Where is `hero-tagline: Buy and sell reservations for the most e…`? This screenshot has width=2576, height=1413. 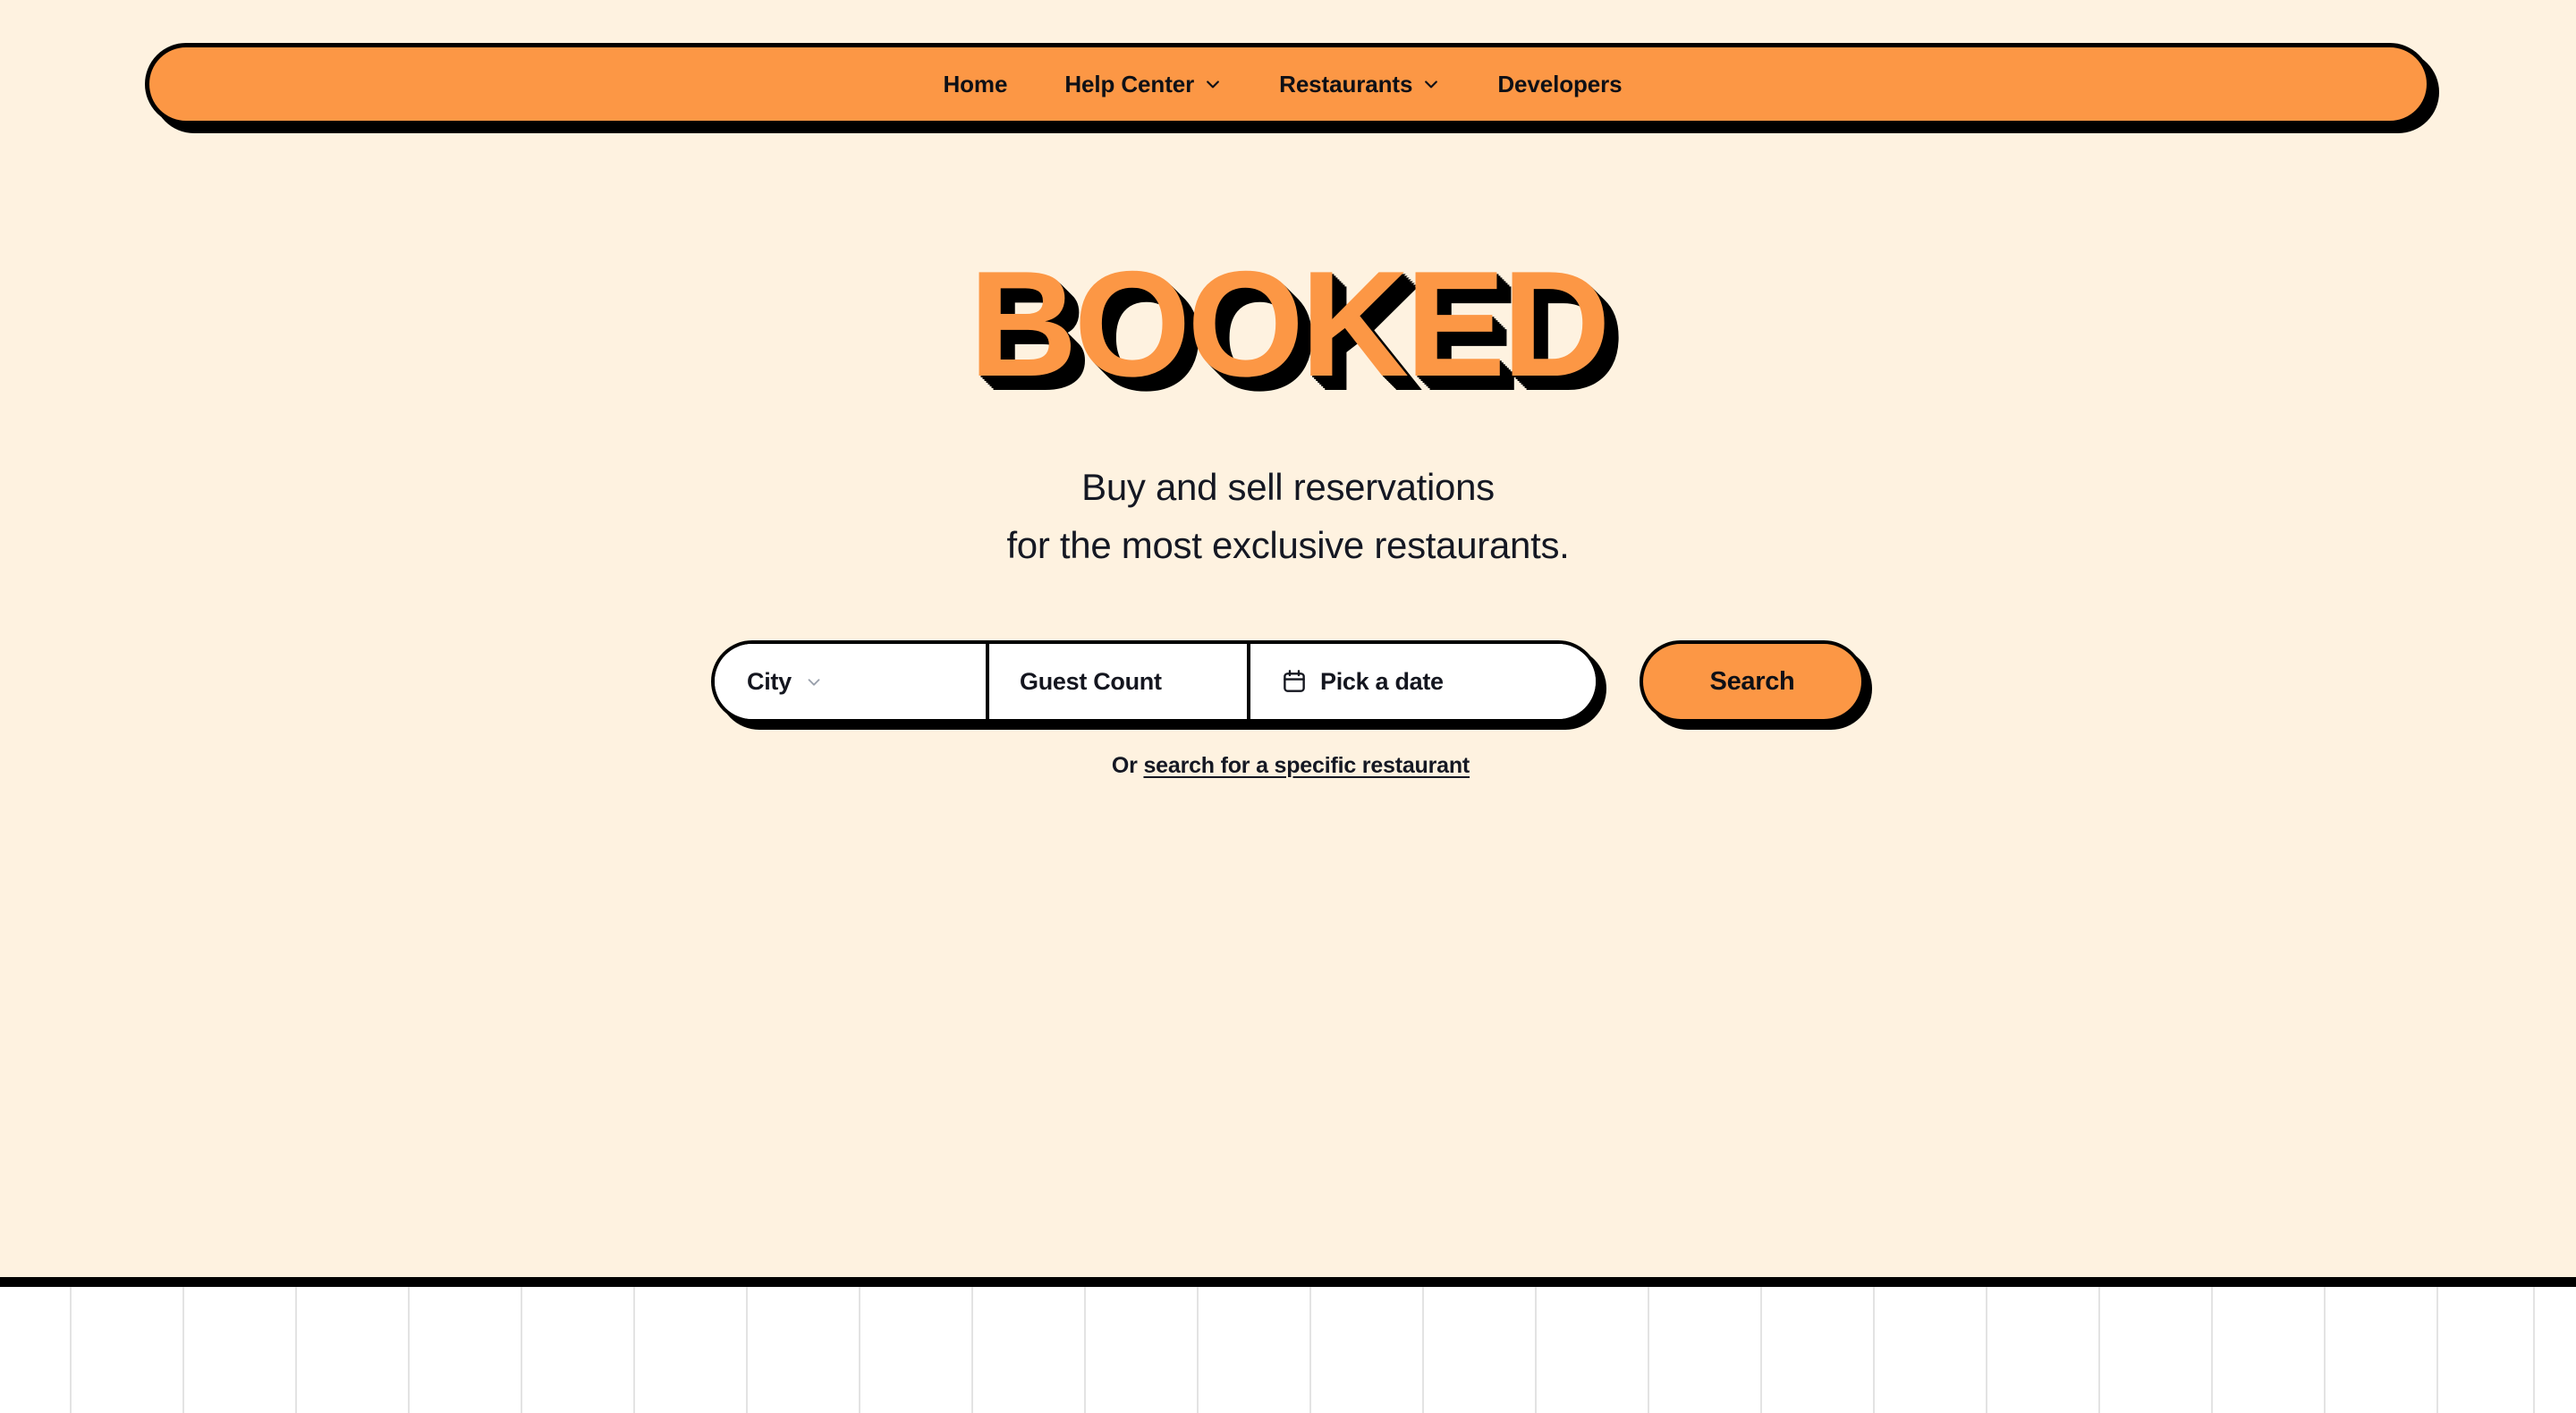
hero-tagline: Buy and sell reservations for the most e… is located at coordinates (1288, 516).